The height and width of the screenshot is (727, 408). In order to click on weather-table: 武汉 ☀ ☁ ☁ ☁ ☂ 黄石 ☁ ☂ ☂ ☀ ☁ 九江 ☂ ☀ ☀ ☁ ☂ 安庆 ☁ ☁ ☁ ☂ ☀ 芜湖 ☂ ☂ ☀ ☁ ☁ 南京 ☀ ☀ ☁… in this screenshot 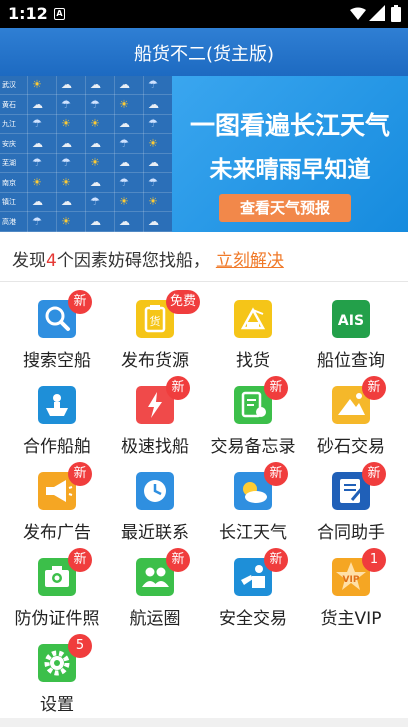, I will do `click(86, 154)`.